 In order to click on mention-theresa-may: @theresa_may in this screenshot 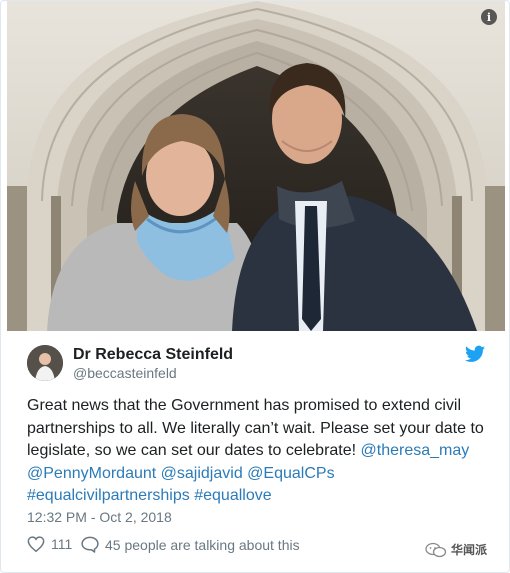, I will do `click(415, 450)`.